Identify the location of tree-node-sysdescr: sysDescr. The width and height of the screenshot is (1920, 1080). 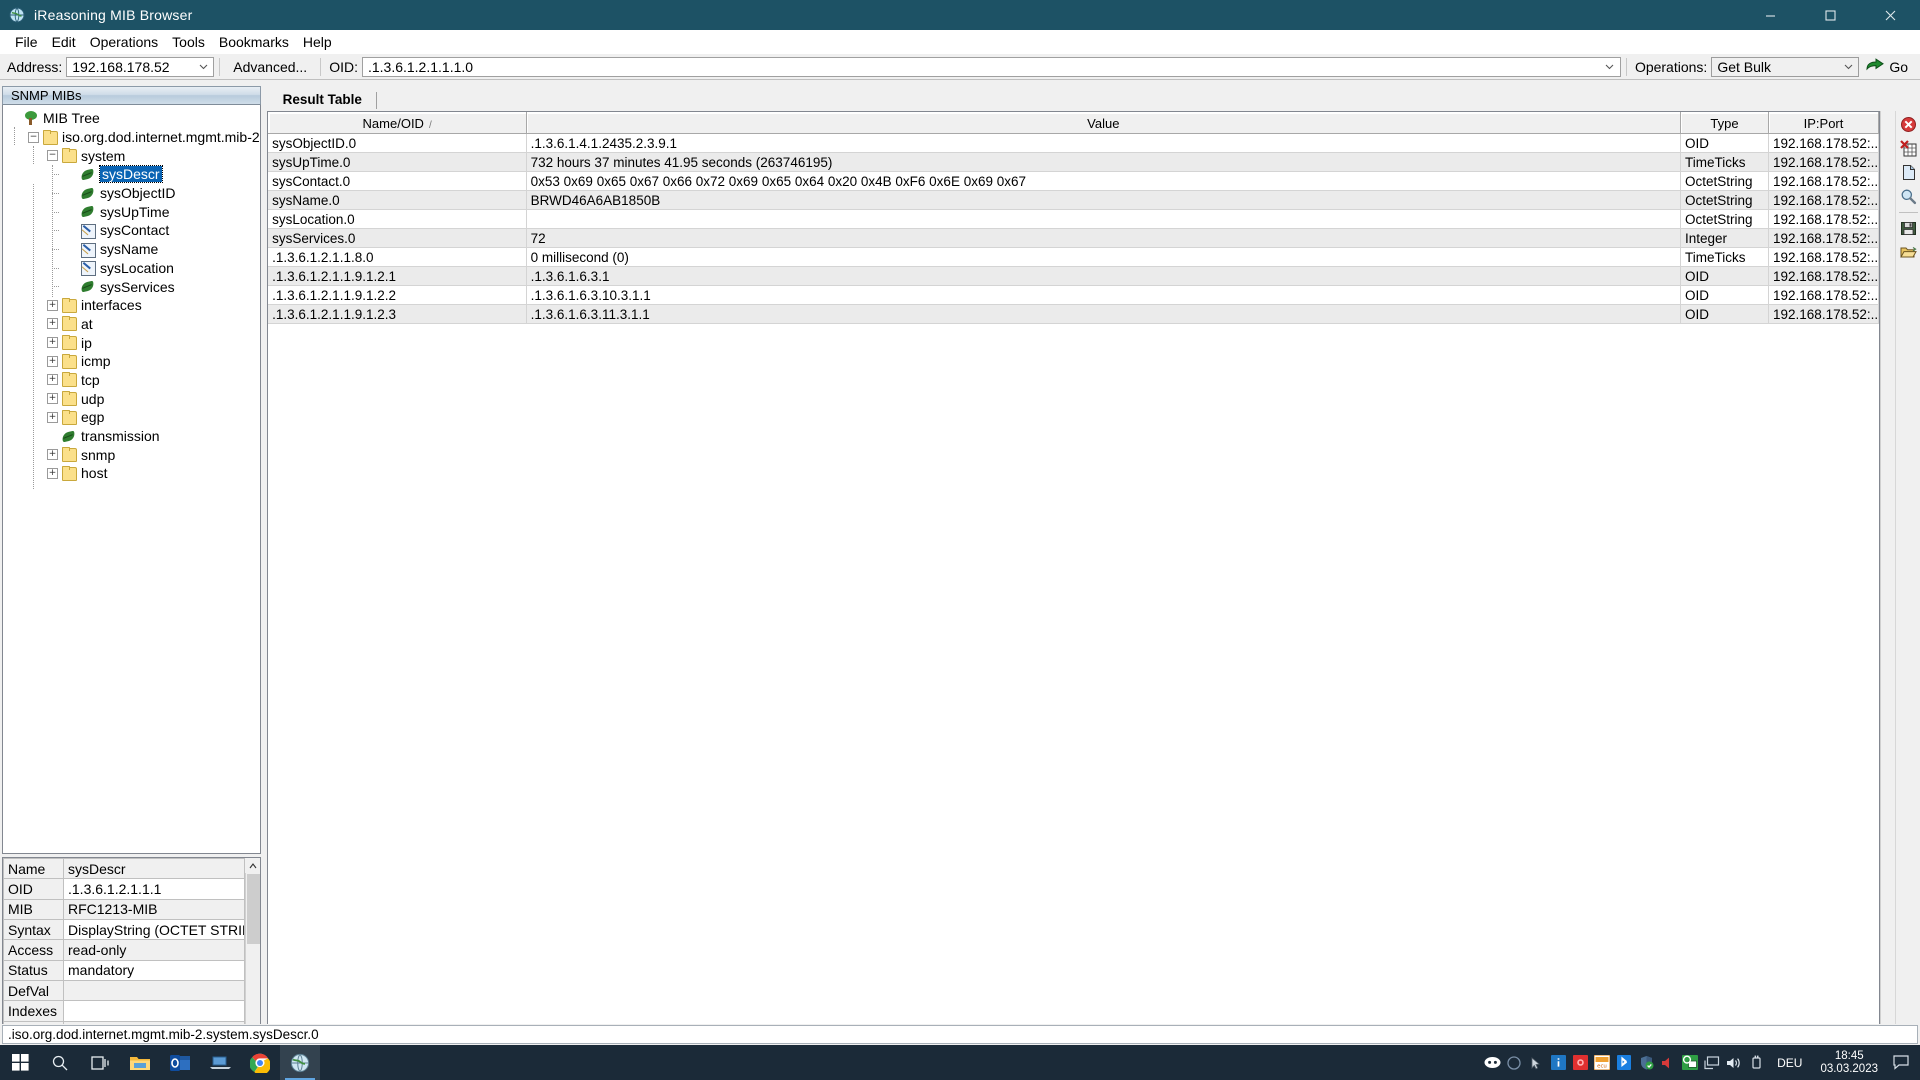
(131, 174).